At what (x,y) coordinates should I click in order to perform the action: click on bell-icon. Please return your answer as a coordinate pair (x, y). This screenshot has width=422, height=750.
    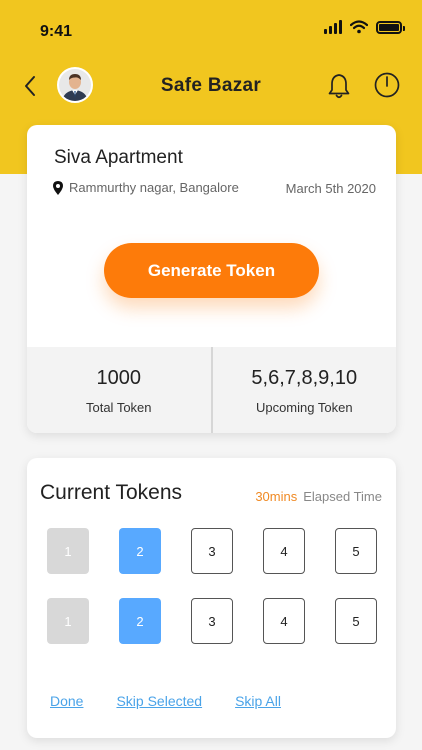
    Looking at the image, I should click on (339, 86).